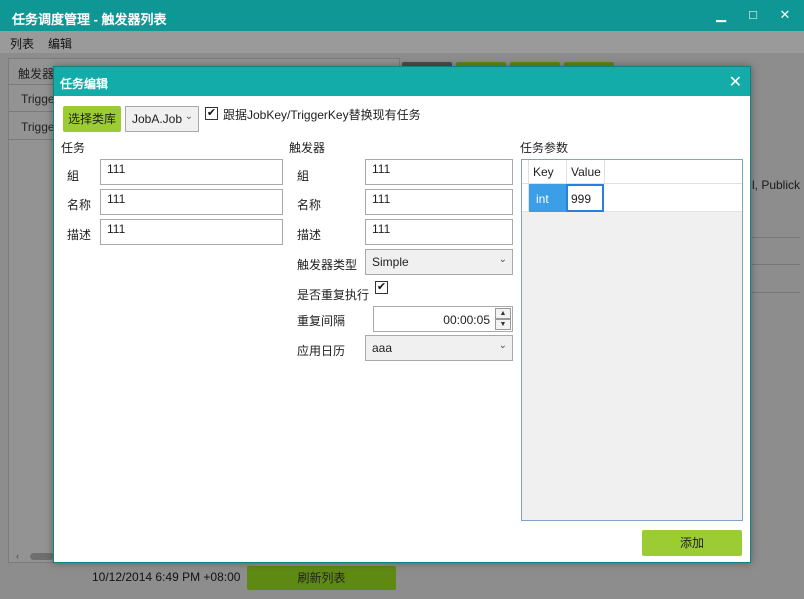 This screenshot has height=599, width=804. What do you see at coordinates (191, 172) in the screenshot?
I see `job-group-input: 111` at bounding box center [191, 172].